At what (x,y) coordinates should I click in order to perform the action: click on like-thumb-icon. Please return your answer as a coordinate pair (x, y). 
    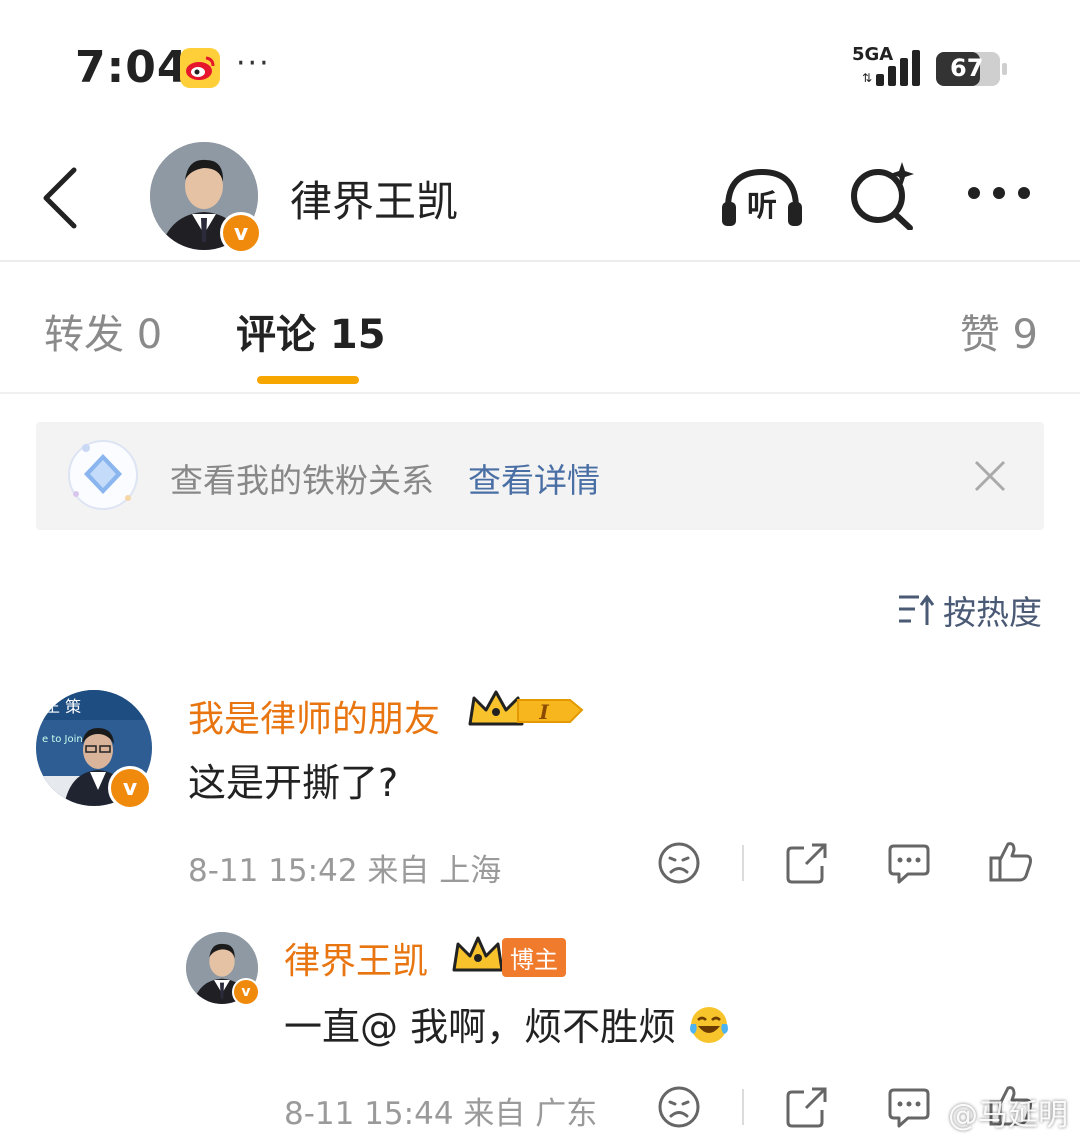
    Looking at the image, I should click on (1011, 861).